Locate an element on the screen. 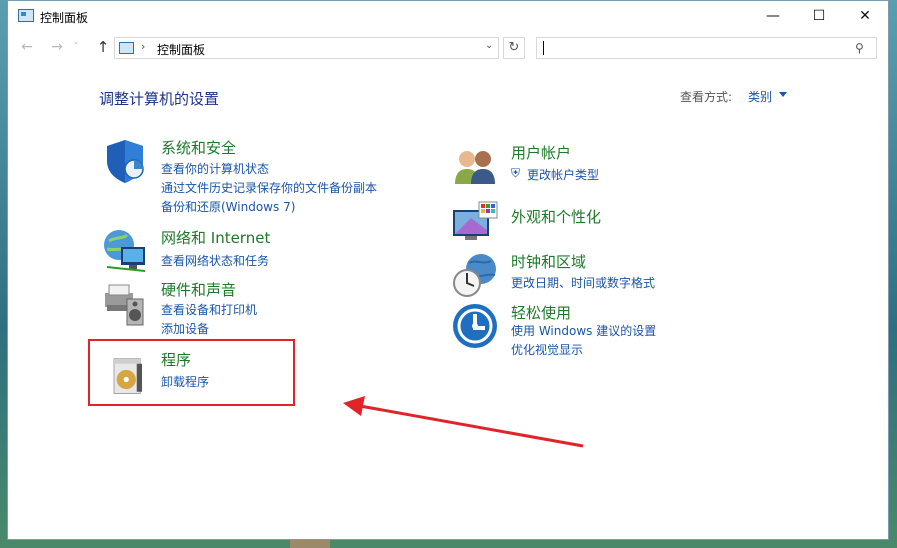  category-title: 程序 is located at coordinates (176, 359).